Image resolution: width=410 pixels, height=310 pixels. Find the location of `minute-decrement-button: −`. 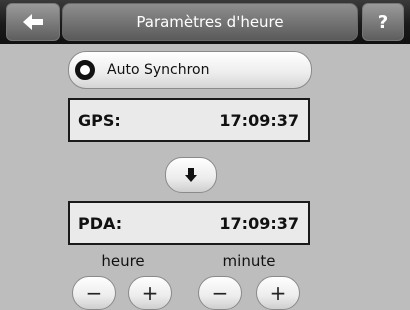

minute-decrement-button: − is located at coordinates (220, 293).